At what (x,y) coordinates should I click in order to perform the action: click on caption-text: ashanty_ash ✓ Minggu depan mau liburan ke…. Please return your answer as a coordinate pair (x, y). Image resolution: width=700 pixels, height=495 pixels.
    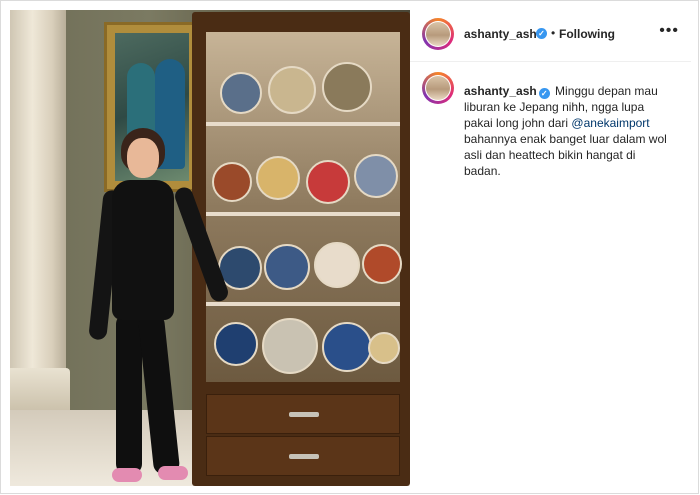
    Looking at the image, I should click on (569, 131).